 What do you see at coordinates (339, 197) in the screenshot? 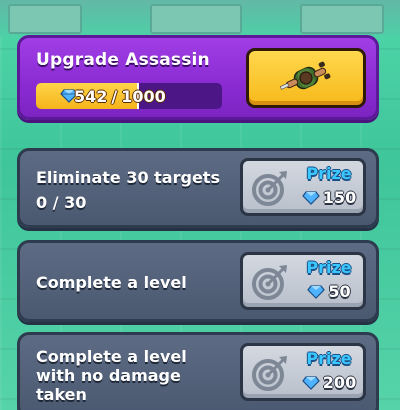
I see `prize-amount: 150` at bounding box center [339, 197].